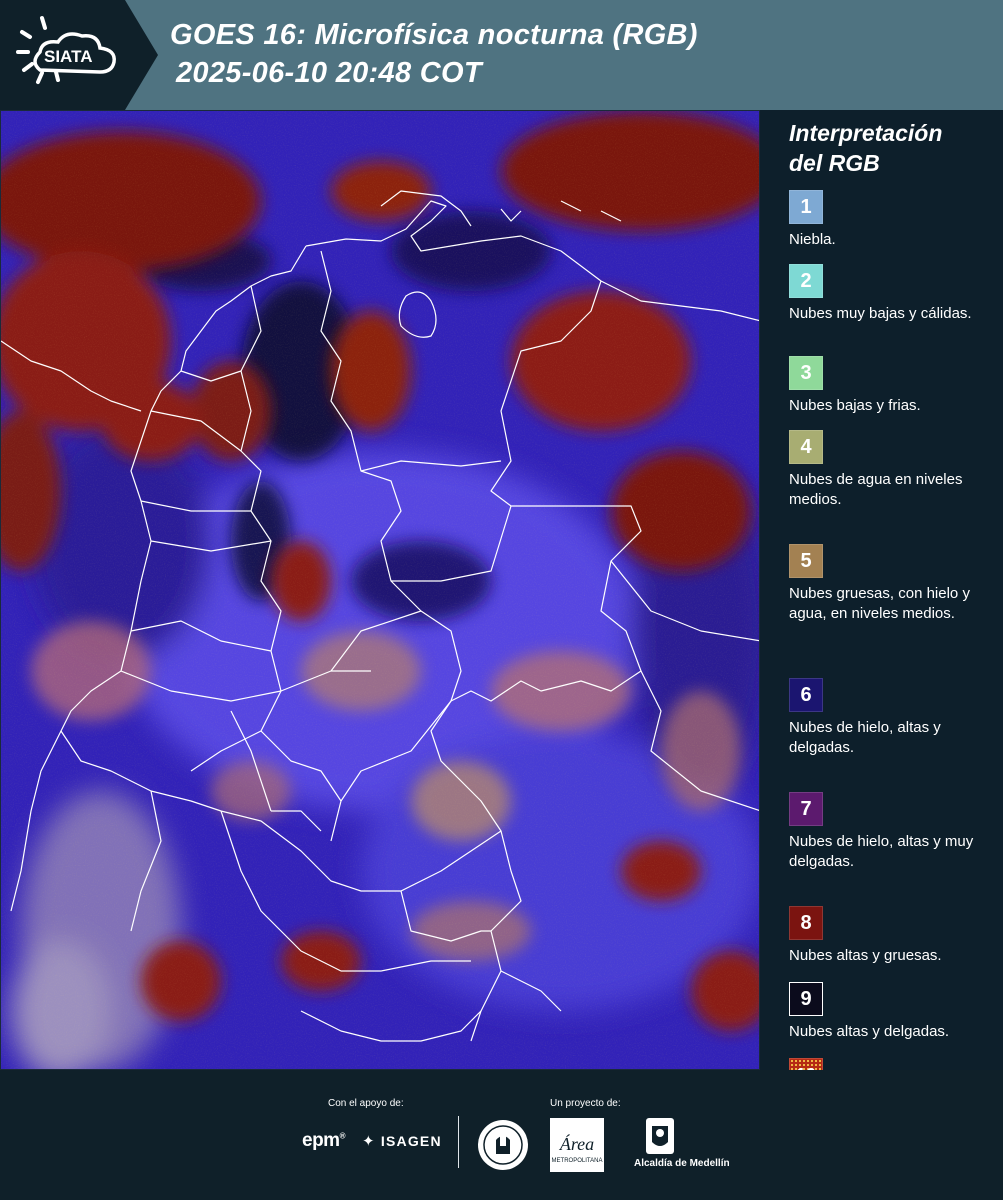 This screenshot has width=1003, height=1200. What do you see at coordinates (892, 1012) in the screenshot?
I see `legend-item-9: 9 Nubes altas y delgadas.` at bounding box center [892, 1012].